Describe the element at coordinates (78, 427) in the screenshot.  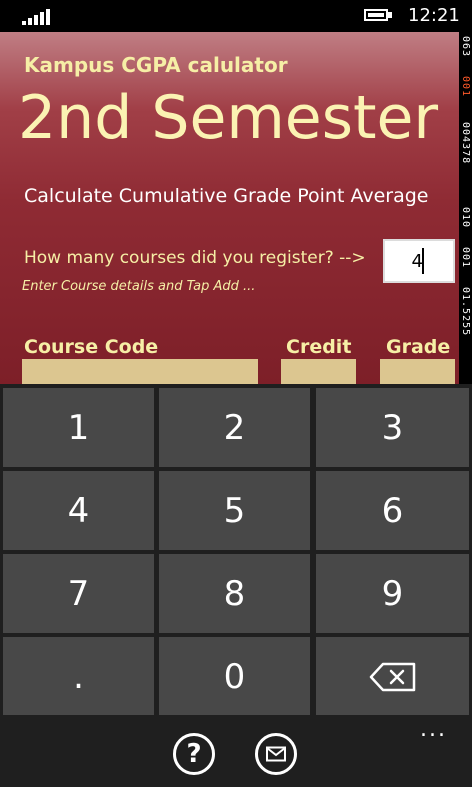
I see `key-1: 1` at that location.